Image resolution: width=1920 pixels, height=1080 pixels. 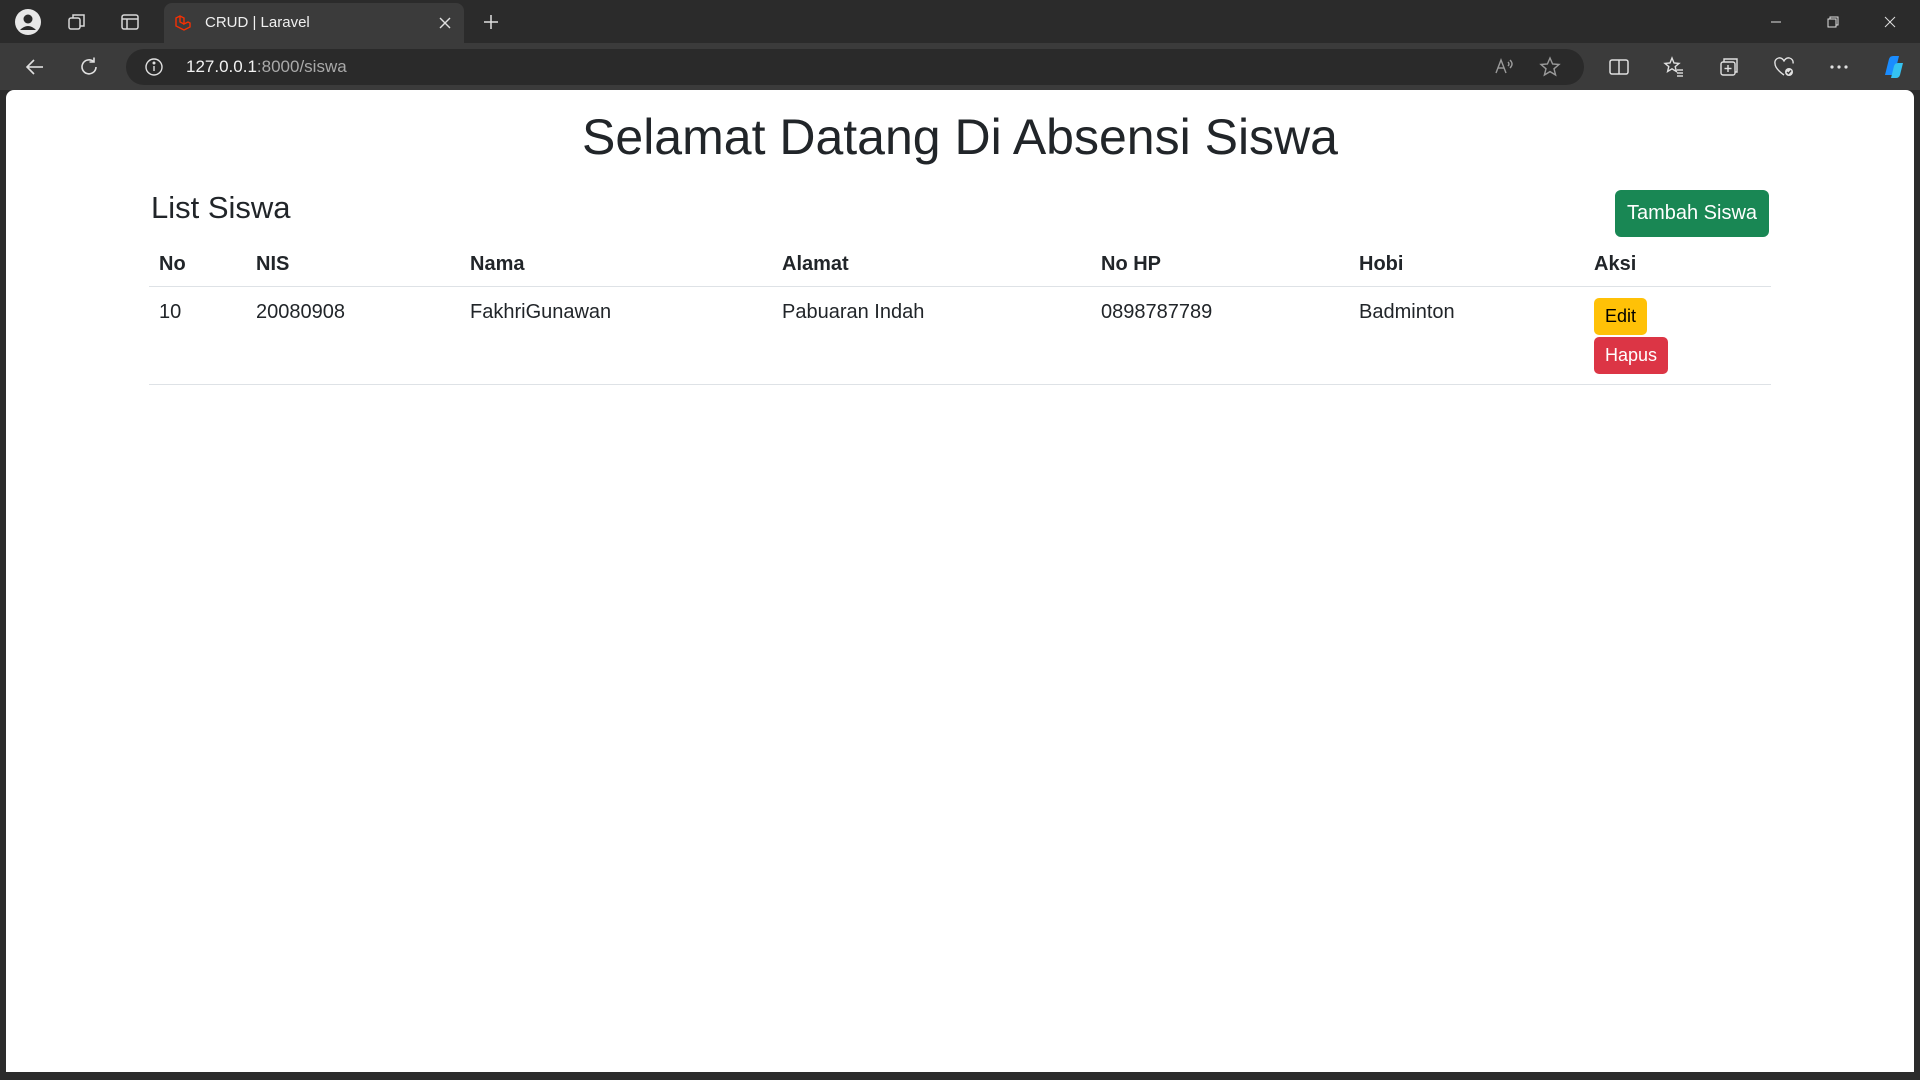 What do you see at coordinates (183, 23) in the screenshot?
I see `laravel-logo-icon` at bounding box center [183, 23].